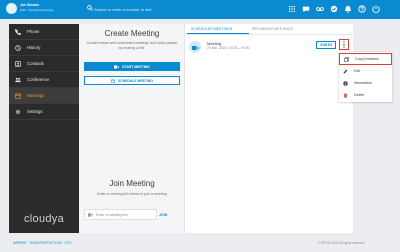 This screenshot has height=252, width=400. I want to click on menu-item-information: Information, so click(365, 83).